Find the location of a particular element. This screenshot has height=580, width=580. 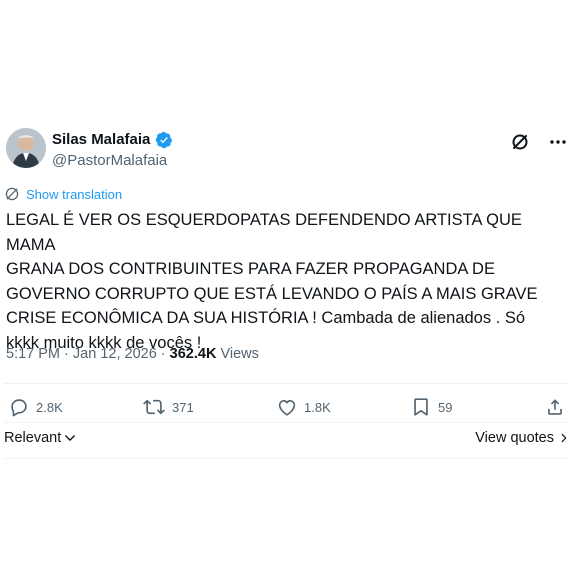

share-button is located at coordinates (555, 407).